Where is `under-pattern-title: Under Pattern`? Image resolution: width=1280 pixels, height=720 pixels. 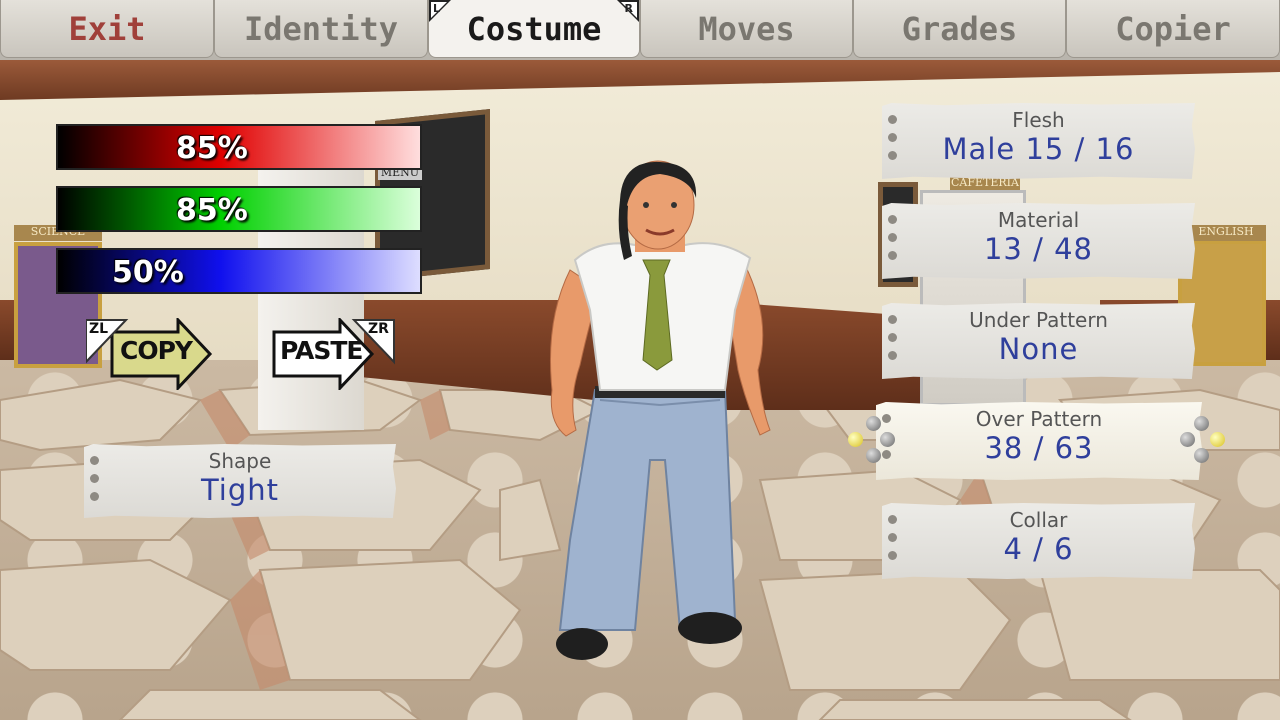
under-pattern-title: Under Pattern is located at coordinates (1038, 320).